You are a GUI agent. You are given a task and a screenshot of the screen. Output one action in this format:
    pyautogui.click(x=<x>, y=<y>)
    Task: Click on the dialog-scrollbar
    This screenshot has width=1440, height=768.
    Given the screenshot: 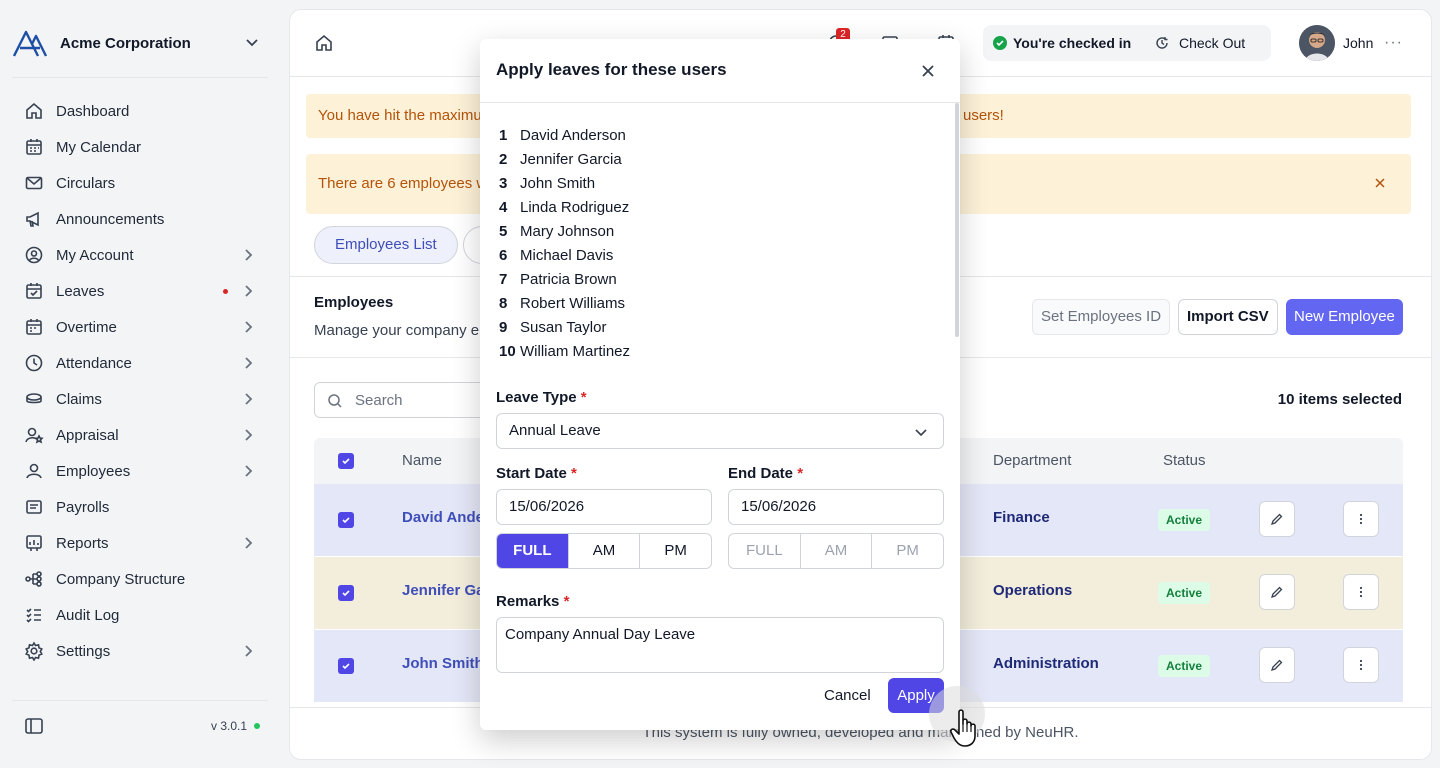 What is the action you would take?
    pyautogui.click(x=957, y=220)
    